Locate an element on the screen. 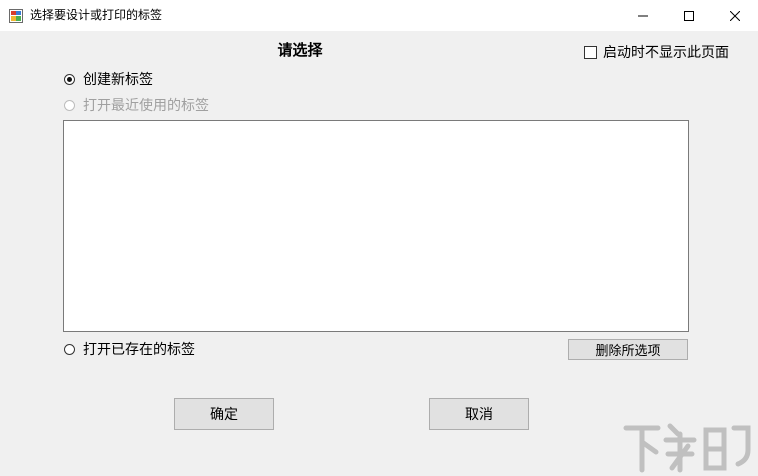  checkbox-box is located at coordinates (590, 52).